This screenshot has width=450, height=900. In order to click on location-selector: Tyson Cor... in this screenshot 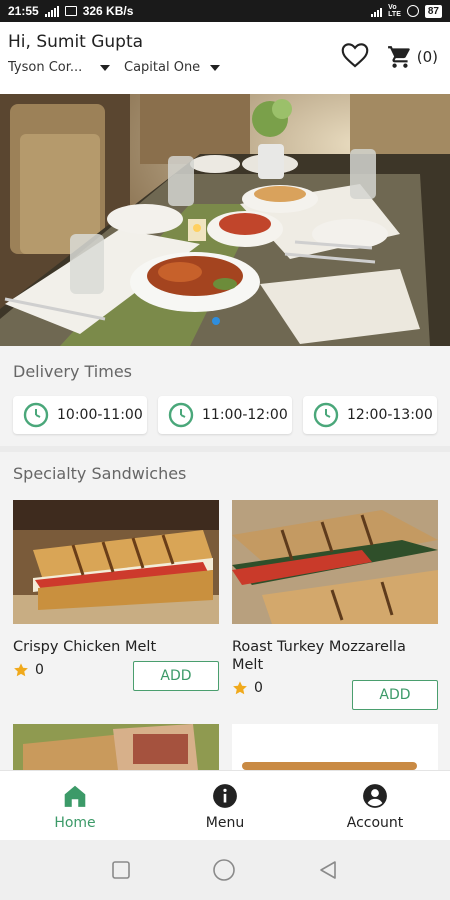, I will do `click(59, 67)`.